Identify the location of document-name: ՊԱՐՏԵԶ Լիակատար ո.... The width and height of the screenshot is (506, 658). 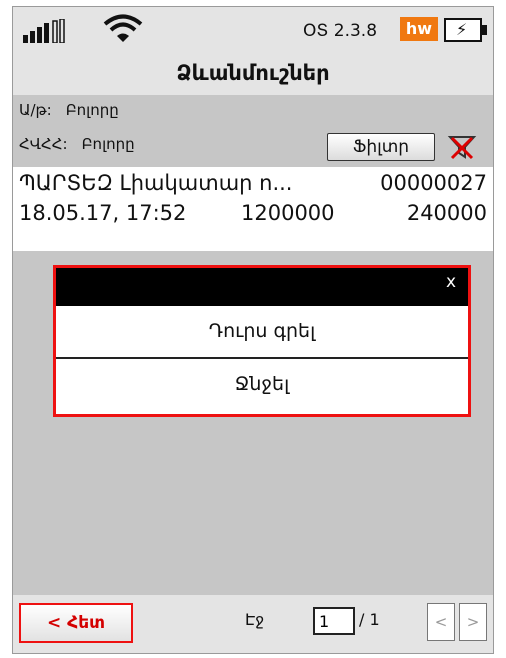
(156, 183).